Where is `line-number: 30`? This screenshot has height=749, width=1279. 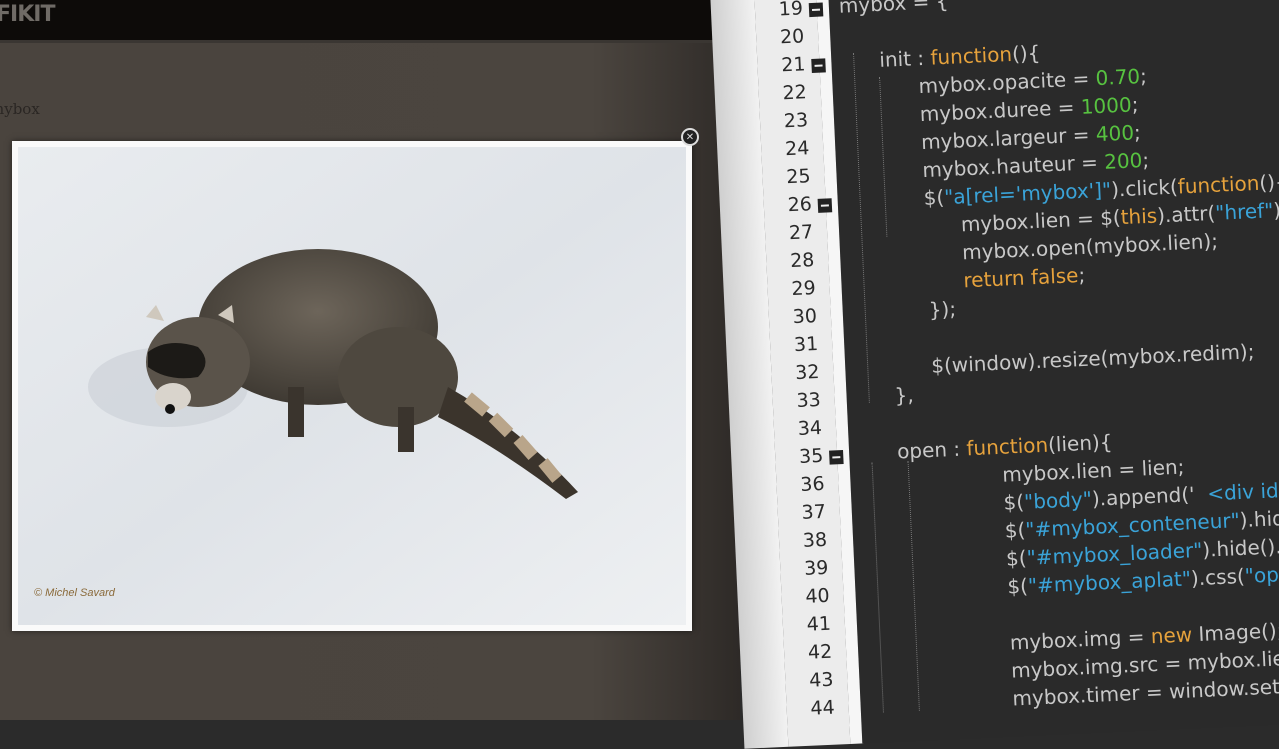 line-number: 30 is located at coordinates (805, 317).